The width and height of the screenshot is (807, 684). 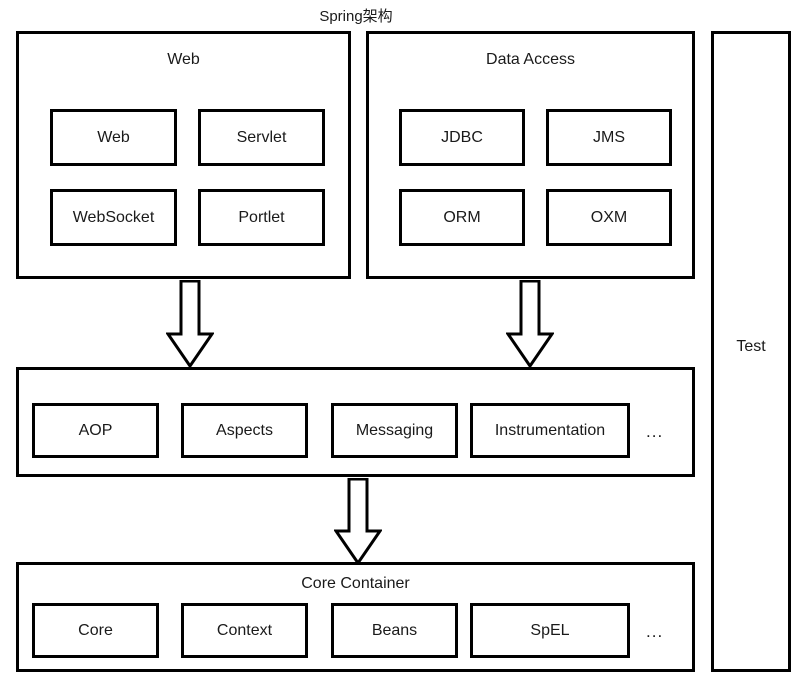 I want to click on arrow-data-access-to-aop, so click(x=530, y=324).